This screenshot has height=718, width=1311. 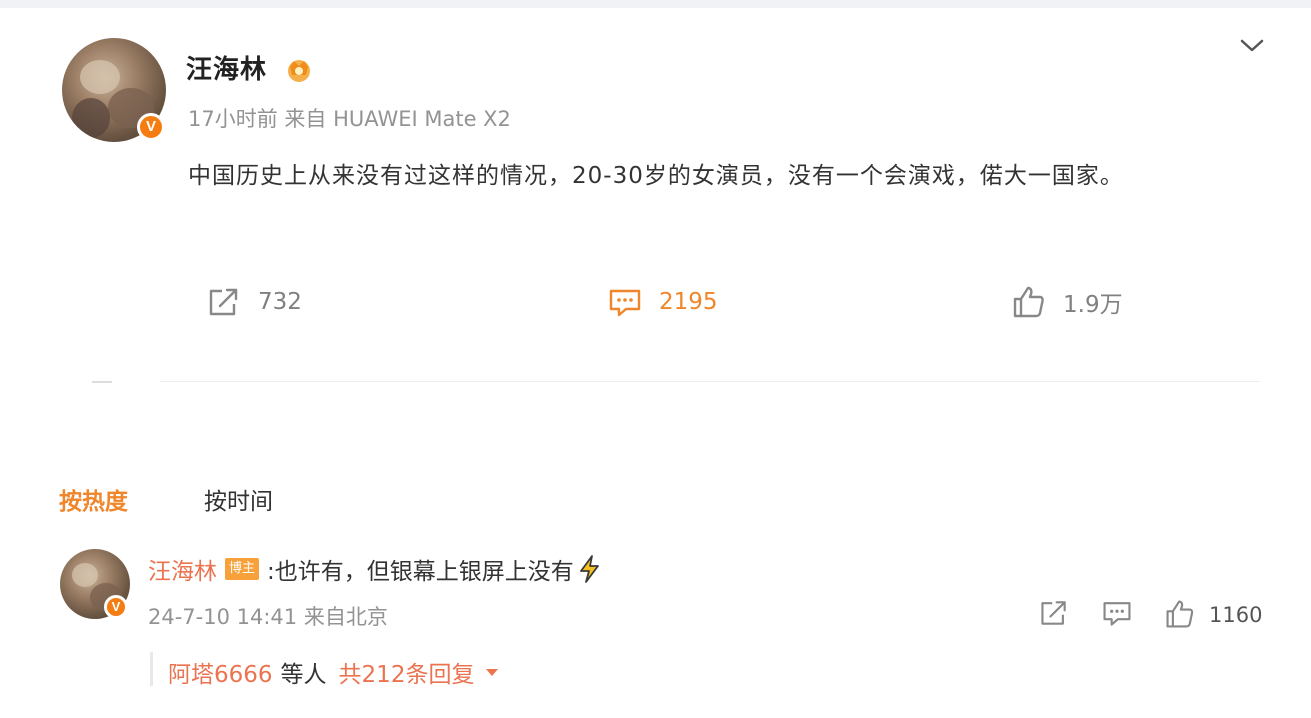 What do you see at coordinates (655, 4) in the screenshot?
I see `top-strip` at bounding box center [655, 4].